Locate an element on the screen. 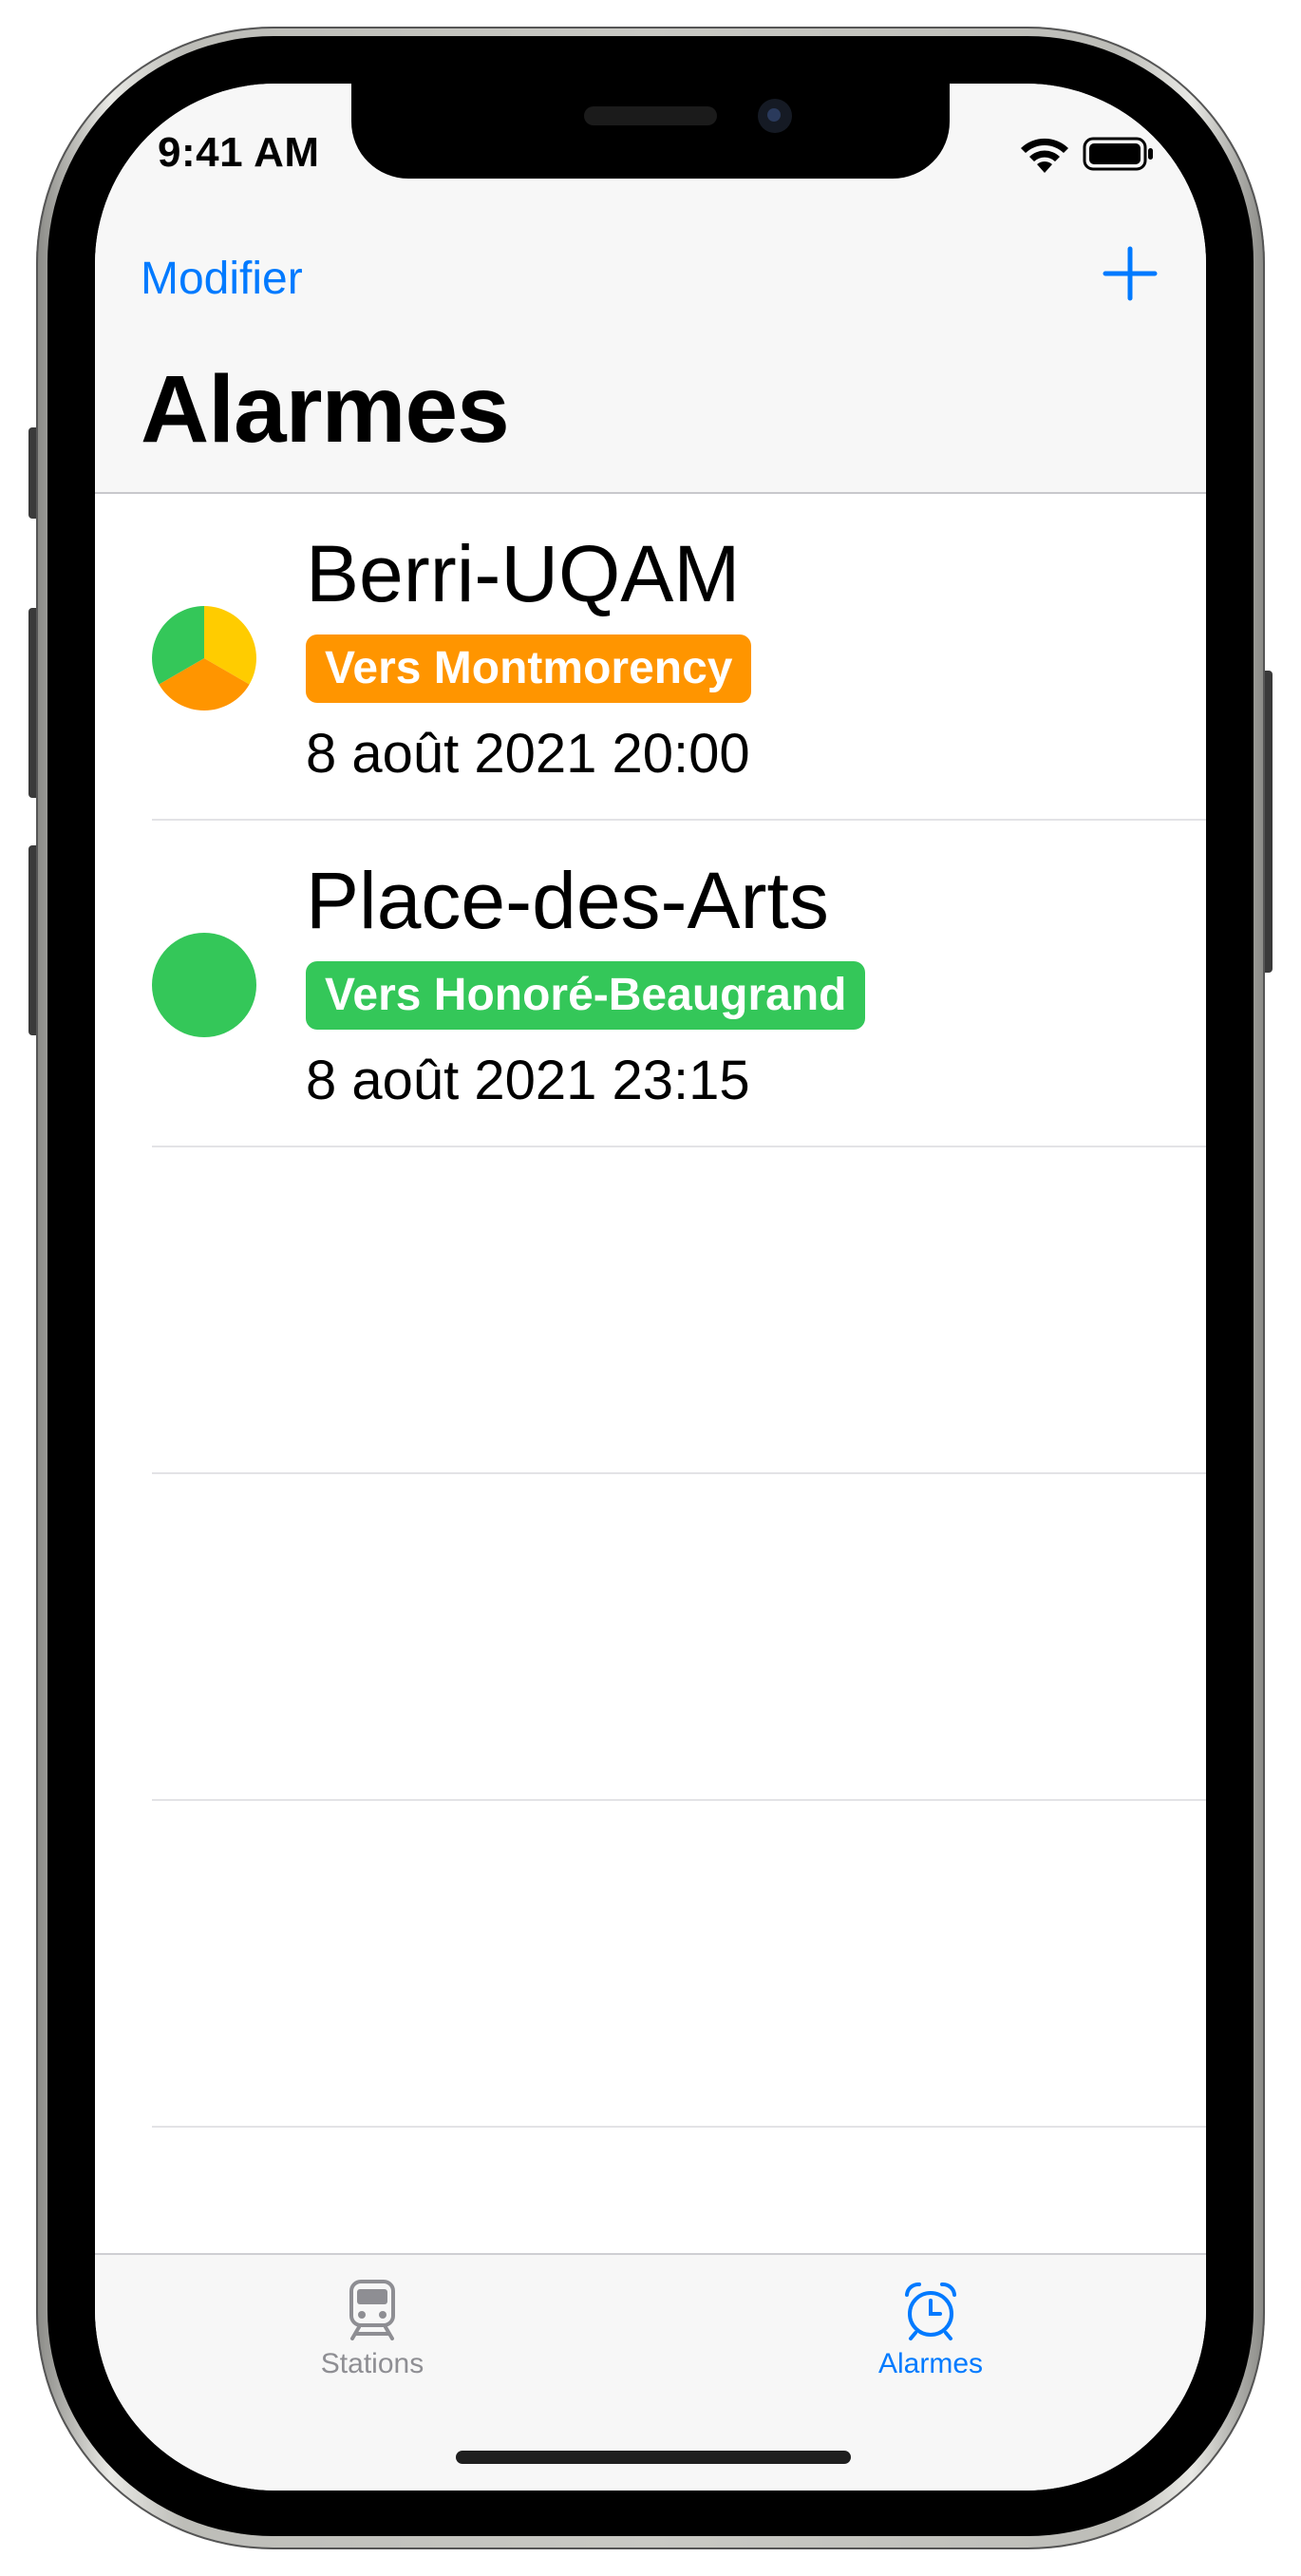 The width and height of the screenshot is (1301, 2576). metro-line-dot-icon is located at coordinates (204, 985).